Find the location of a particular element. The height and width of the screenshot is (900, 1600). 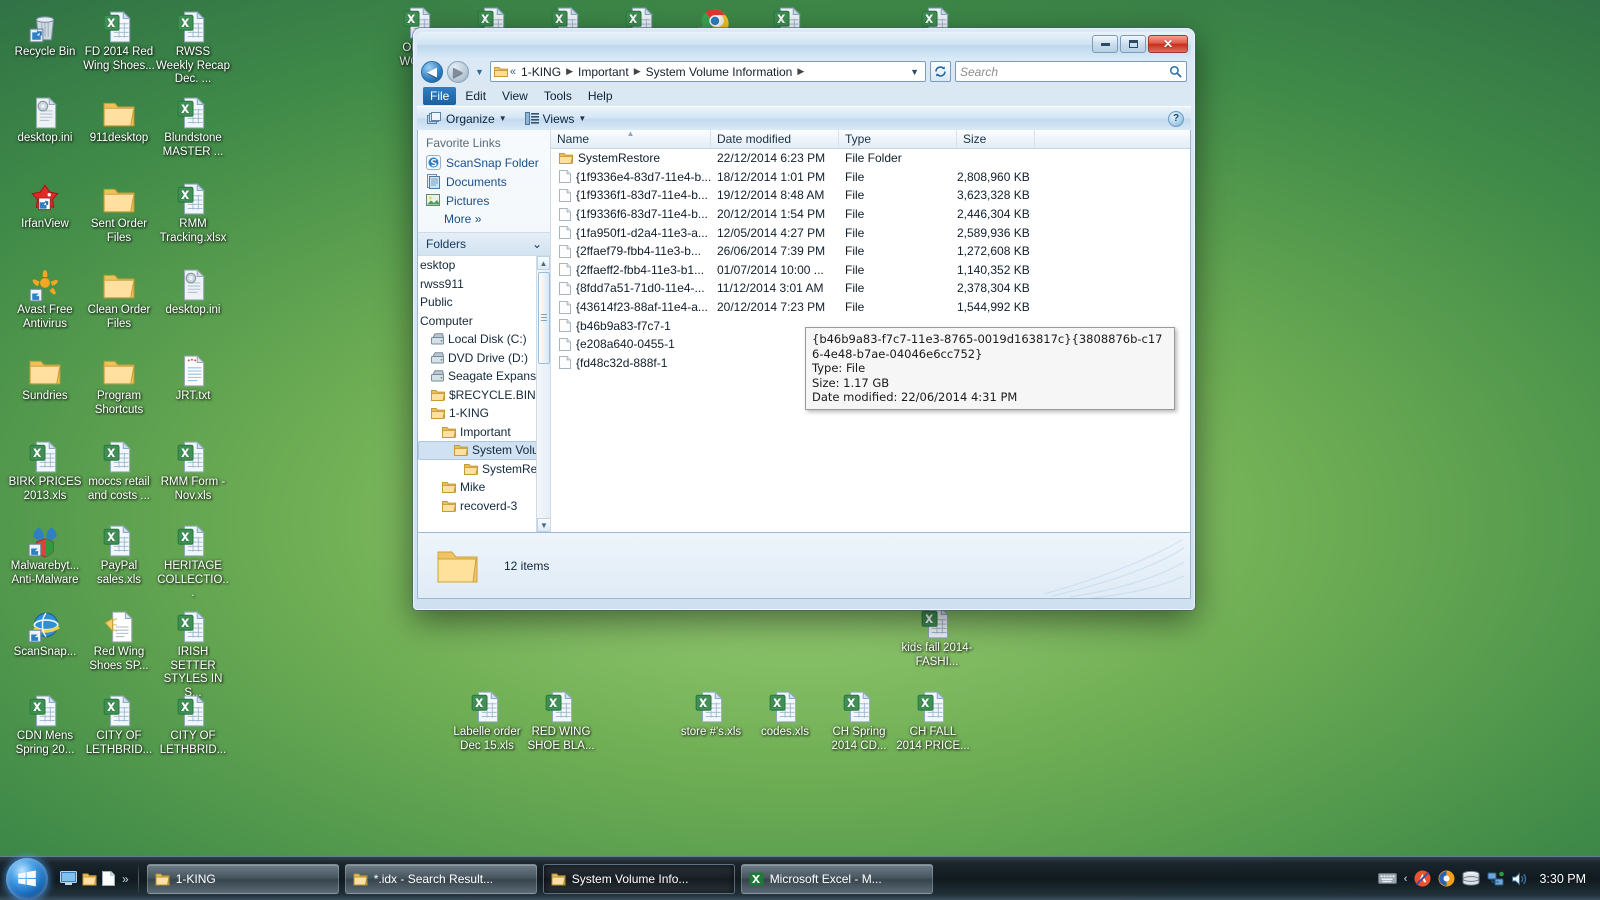

folder-tree-node: DVD Drive (D:) is located at coordinates (484, 358).